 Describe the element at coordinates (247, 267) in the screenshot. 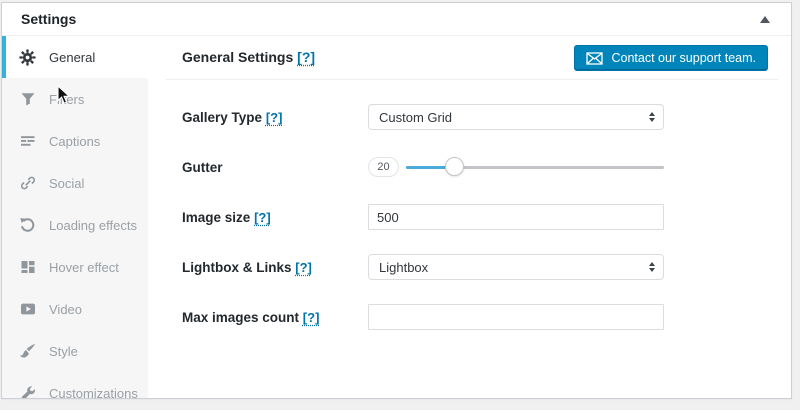

I see `lightbox-links-label: Lightbox & Links [?]` at that location.